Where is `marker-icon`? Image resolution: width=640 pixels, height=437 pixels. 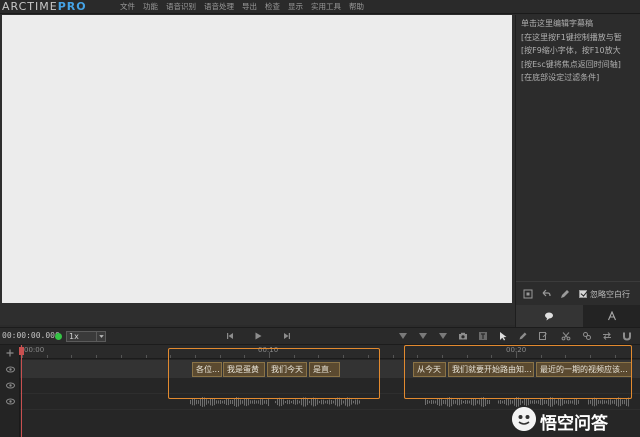
marker-icon is located at coordinates (443, 336).